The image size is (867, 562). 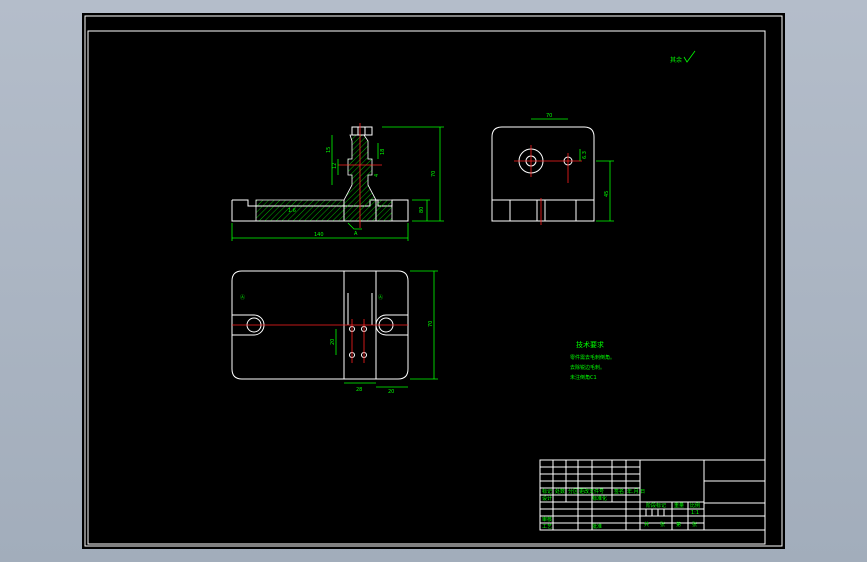 I want to click on tb-label-sheets1: 张, so click(x=662, y=524).